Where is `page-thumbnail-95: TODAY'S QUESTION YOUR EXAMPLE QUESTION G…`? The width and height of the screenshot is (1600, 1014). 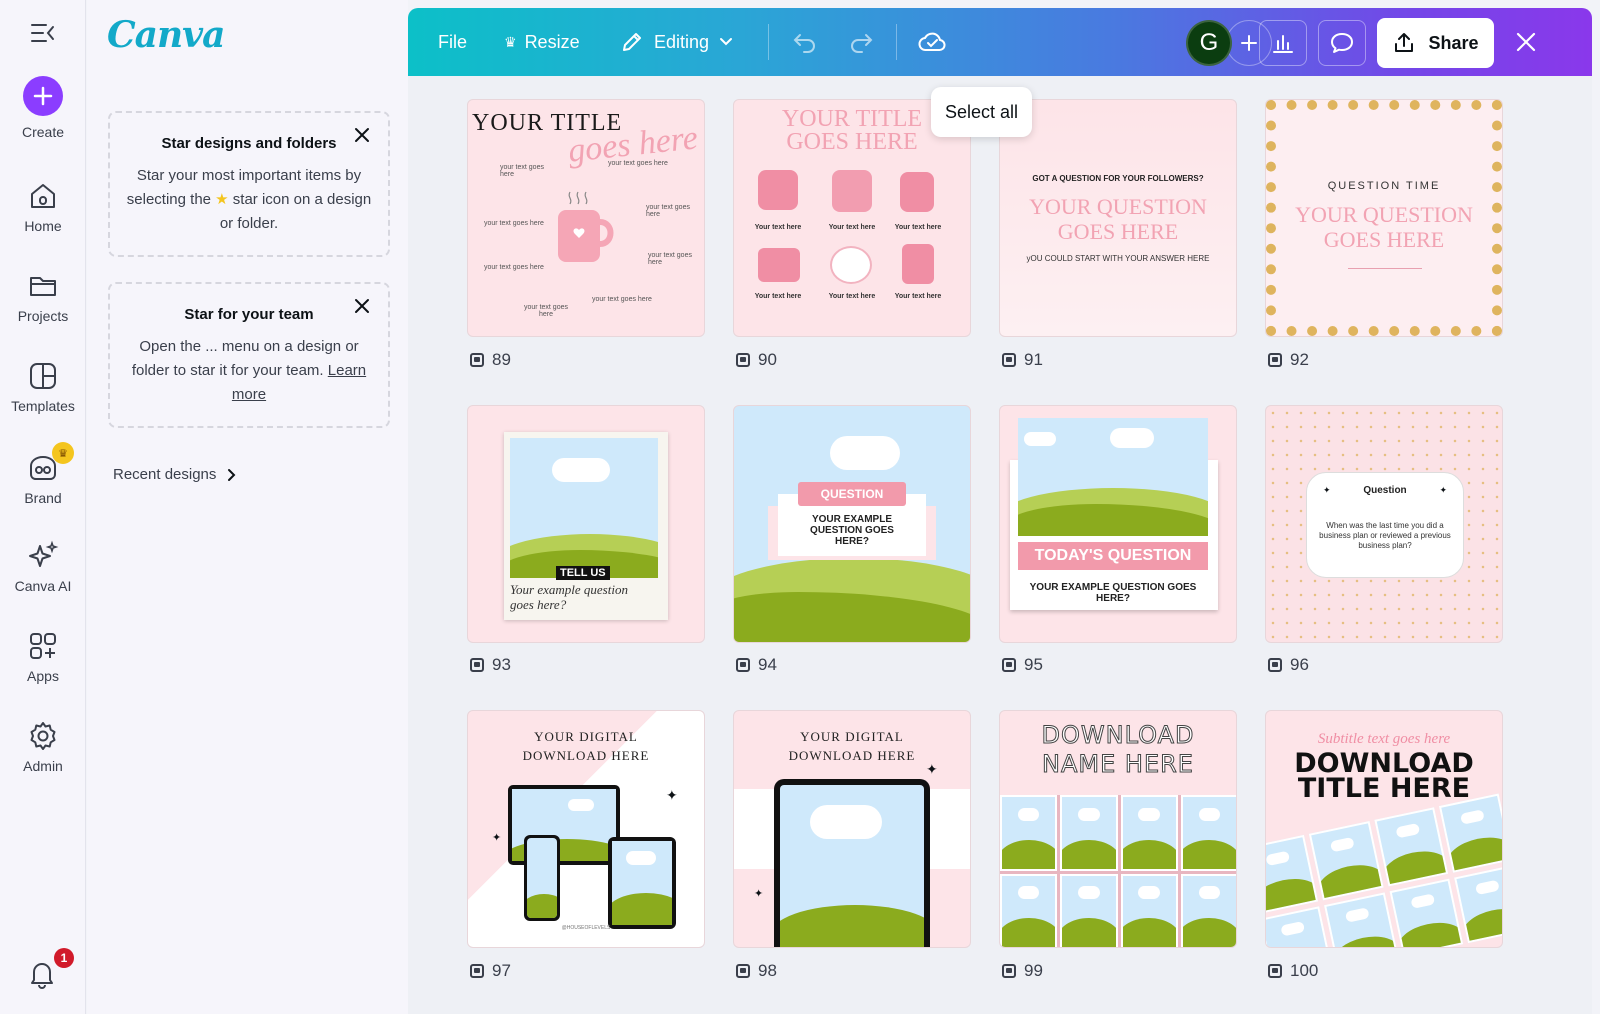
page-thumbnail-95: TODAY'S QUESTION YOUR EXAMPLE QUESTION G… is located at coordinates (1118, 524).